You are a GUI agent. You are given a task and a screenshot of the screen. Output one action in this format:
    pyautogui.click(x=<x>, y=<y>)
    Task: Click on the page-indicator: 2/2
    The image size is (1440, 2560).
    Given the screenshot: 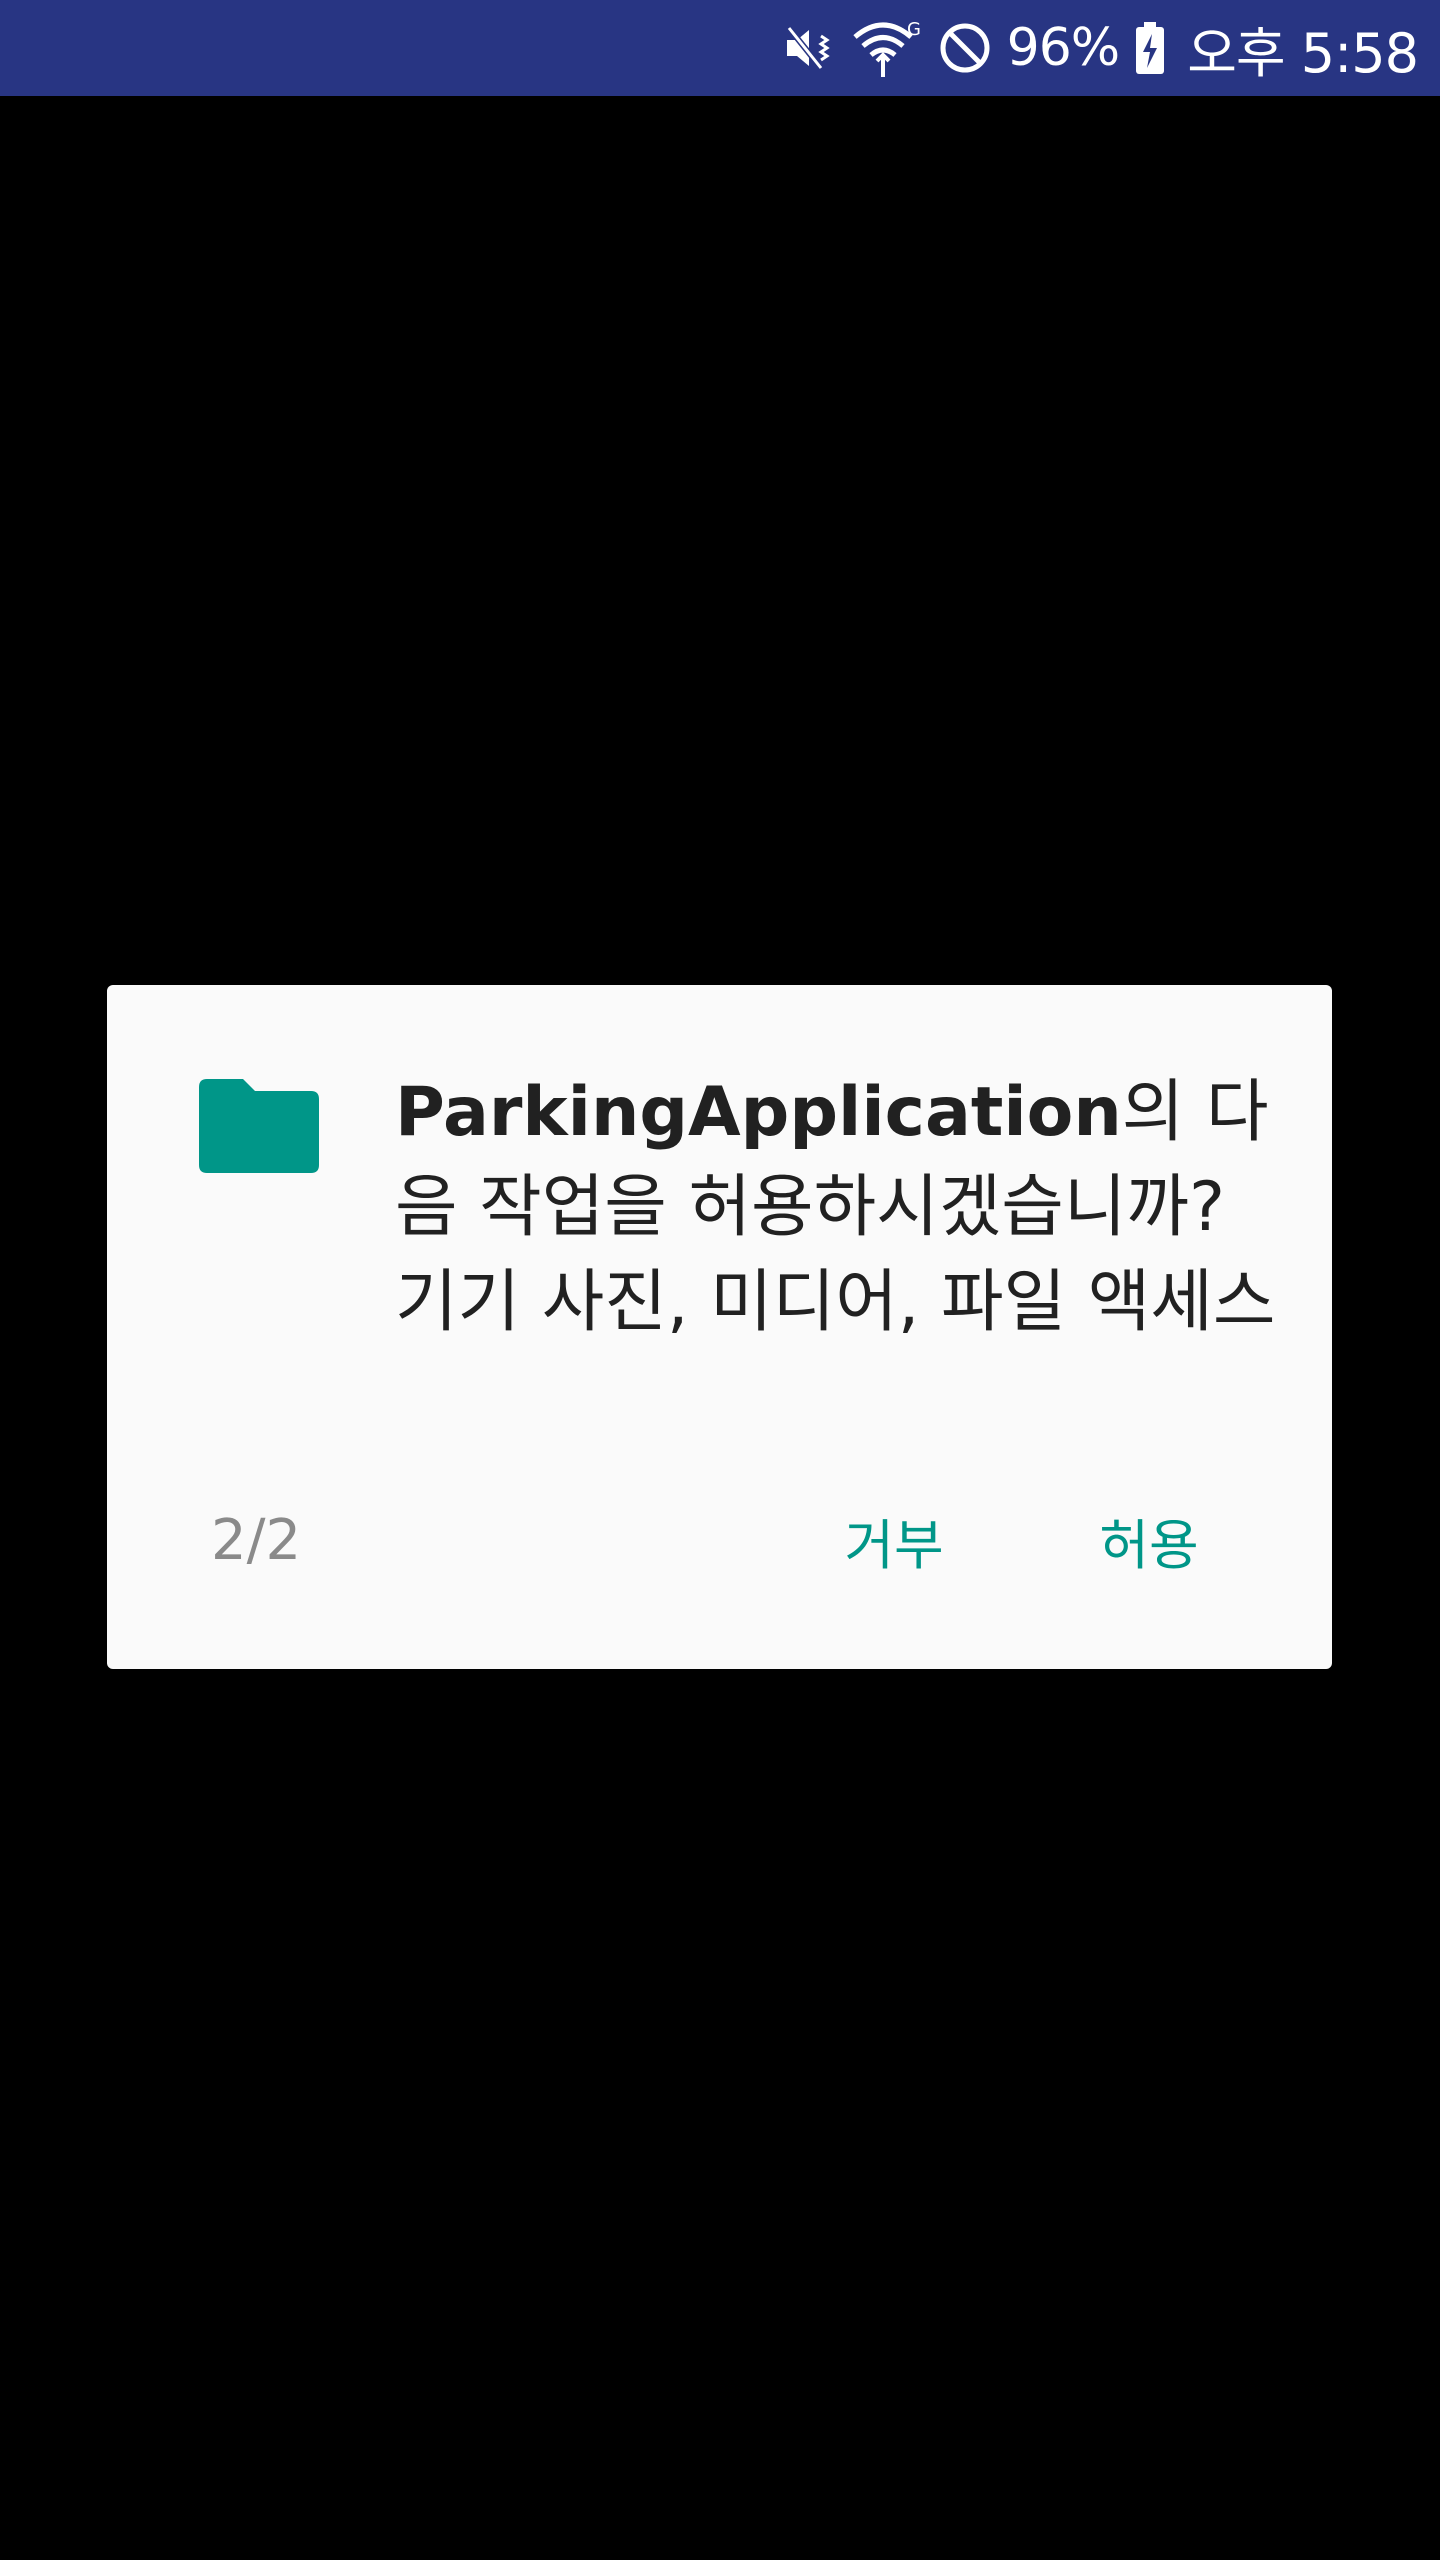 What is the action you would take?
    pyautogui.click(x=256, y=1540)
    